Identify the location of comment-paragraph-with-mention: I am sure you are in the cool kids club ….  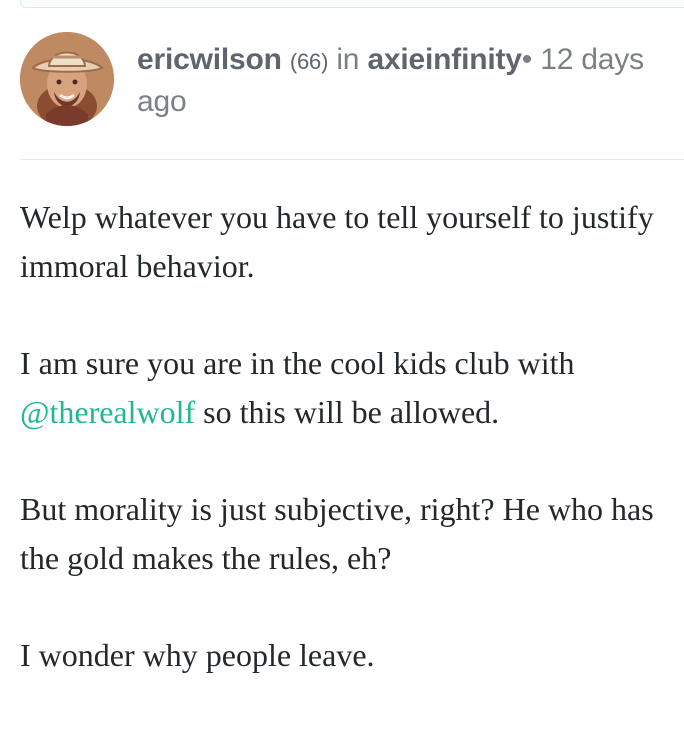
(352, 388).